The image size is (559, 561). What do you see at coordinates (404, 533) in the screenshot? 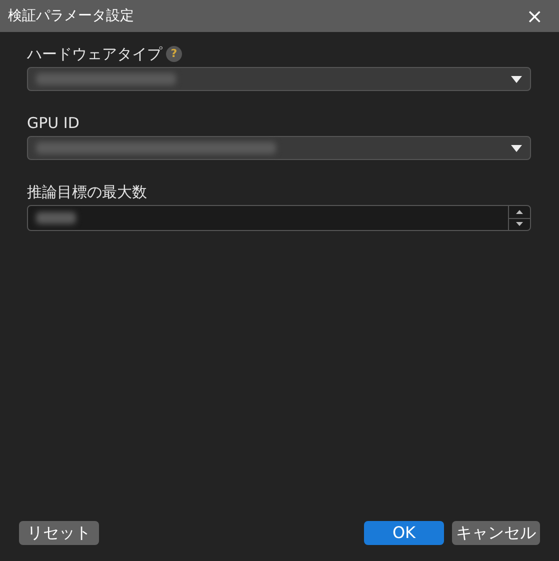
I see `dialog-button: OK` at bounding box center [404, 533].